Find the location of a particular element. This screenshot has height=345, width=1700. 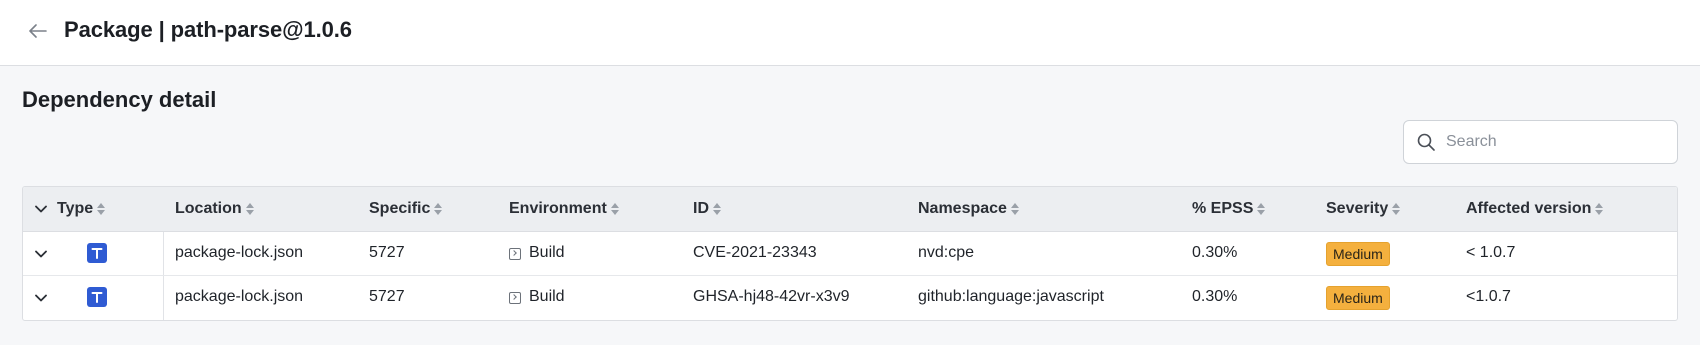

search-input is located at coordinates (1556, 142).